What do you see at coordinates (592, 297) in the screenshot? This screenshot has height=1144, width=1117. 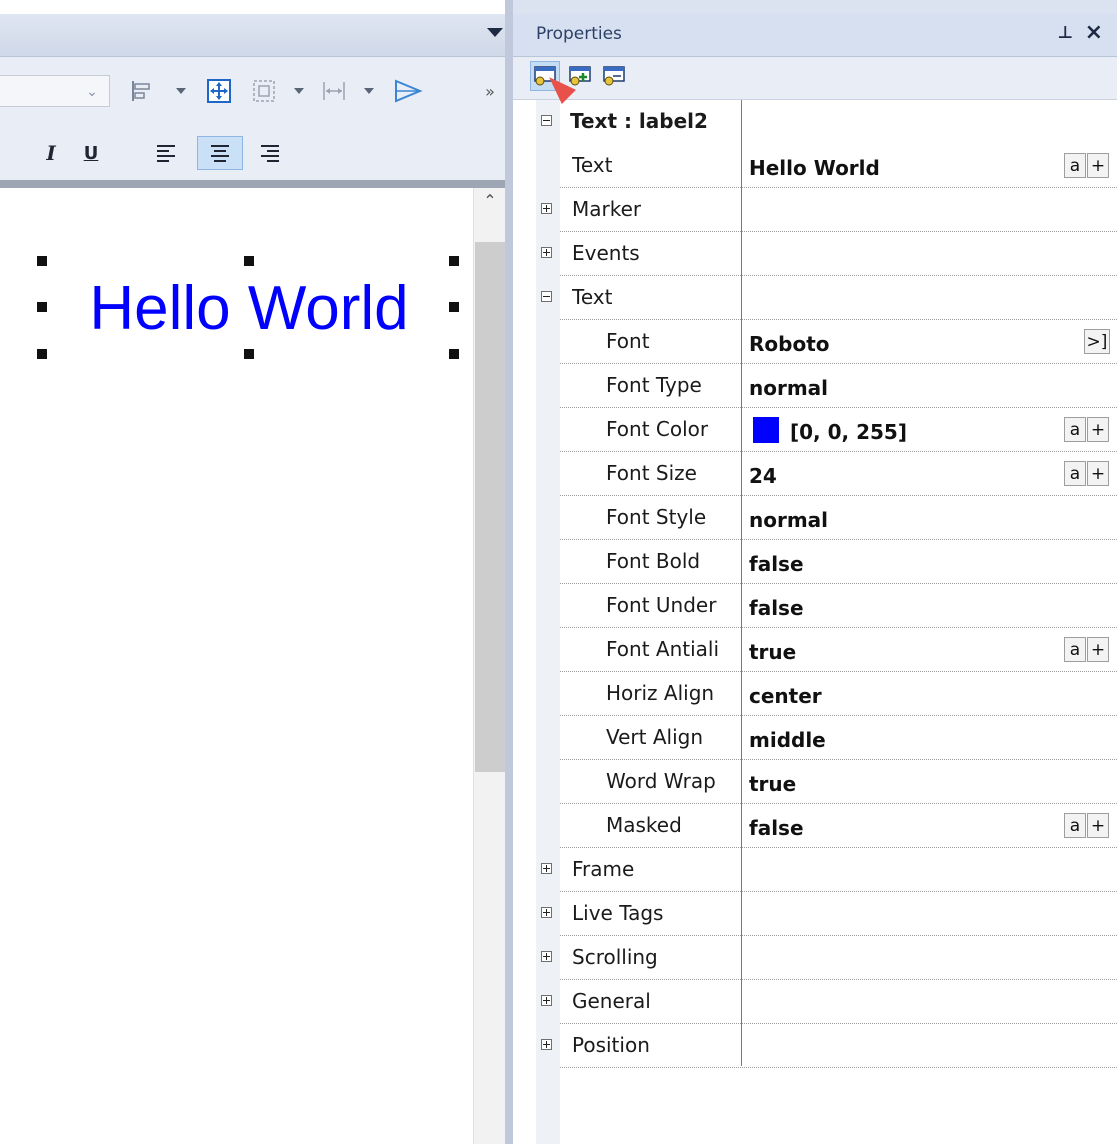 I see `group-name: Text` at bounding box center [592, 297].